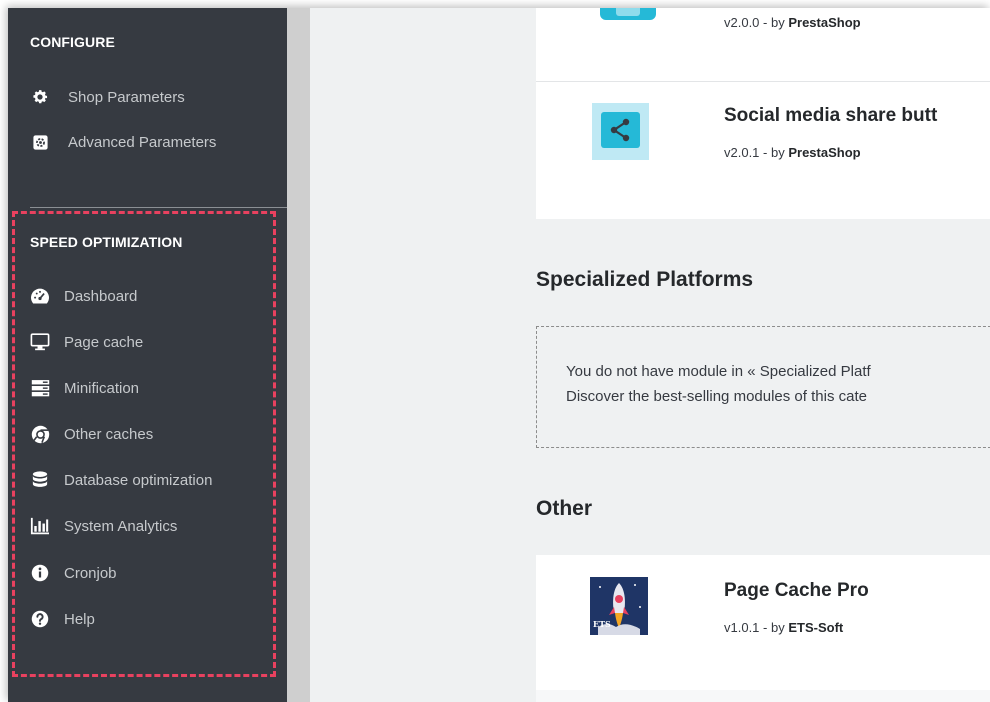 The image size is (990, 702). What do you see at coordinates (619, 606) in the screenshot?
I see `page-cache-pro-logo: ETS` at bounding box center [619, 606].